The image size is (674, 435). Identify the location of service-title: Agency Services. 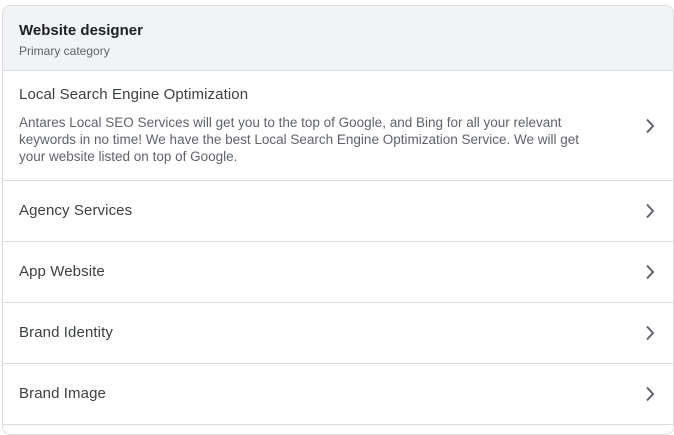
(76, 210).